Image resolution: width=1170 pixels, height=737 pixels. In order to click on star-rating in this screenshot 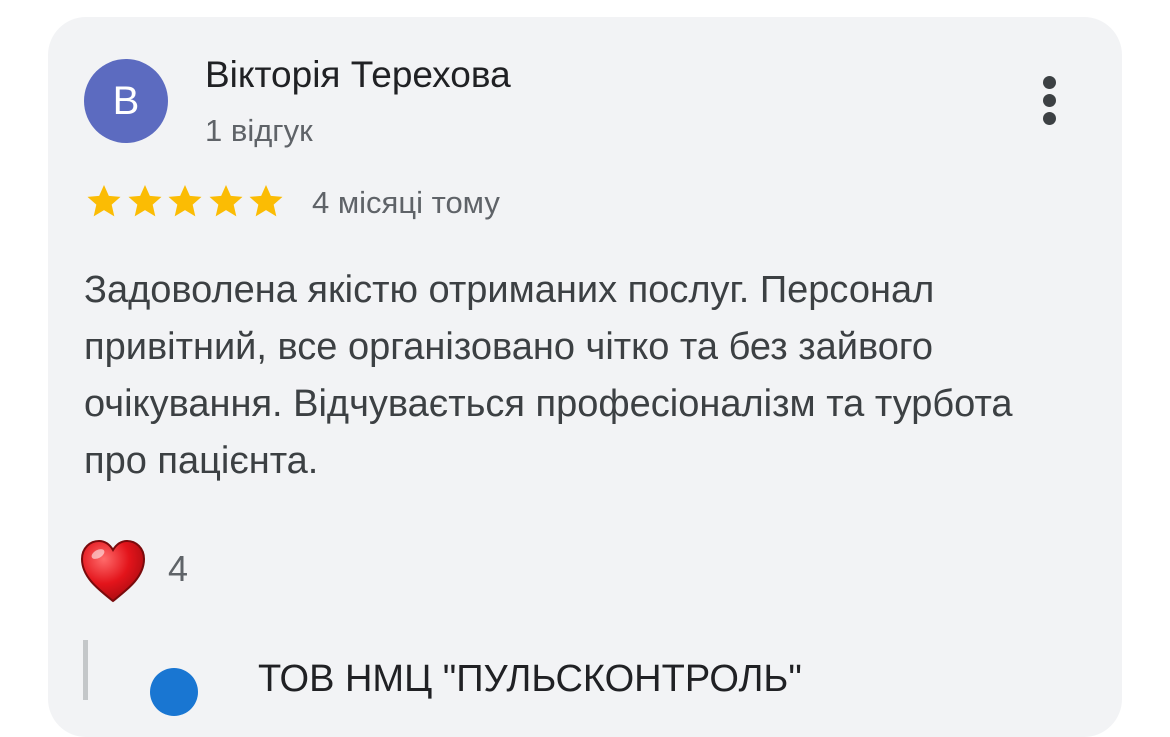, I will do `click(185, 202)`.